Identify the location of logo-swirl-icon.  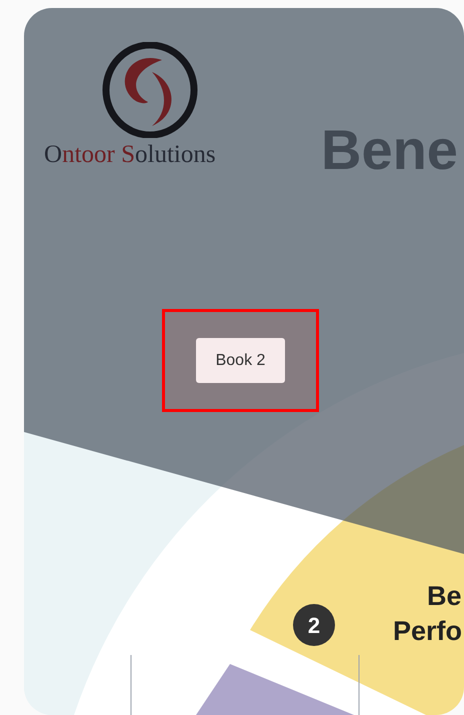
(150, 90).